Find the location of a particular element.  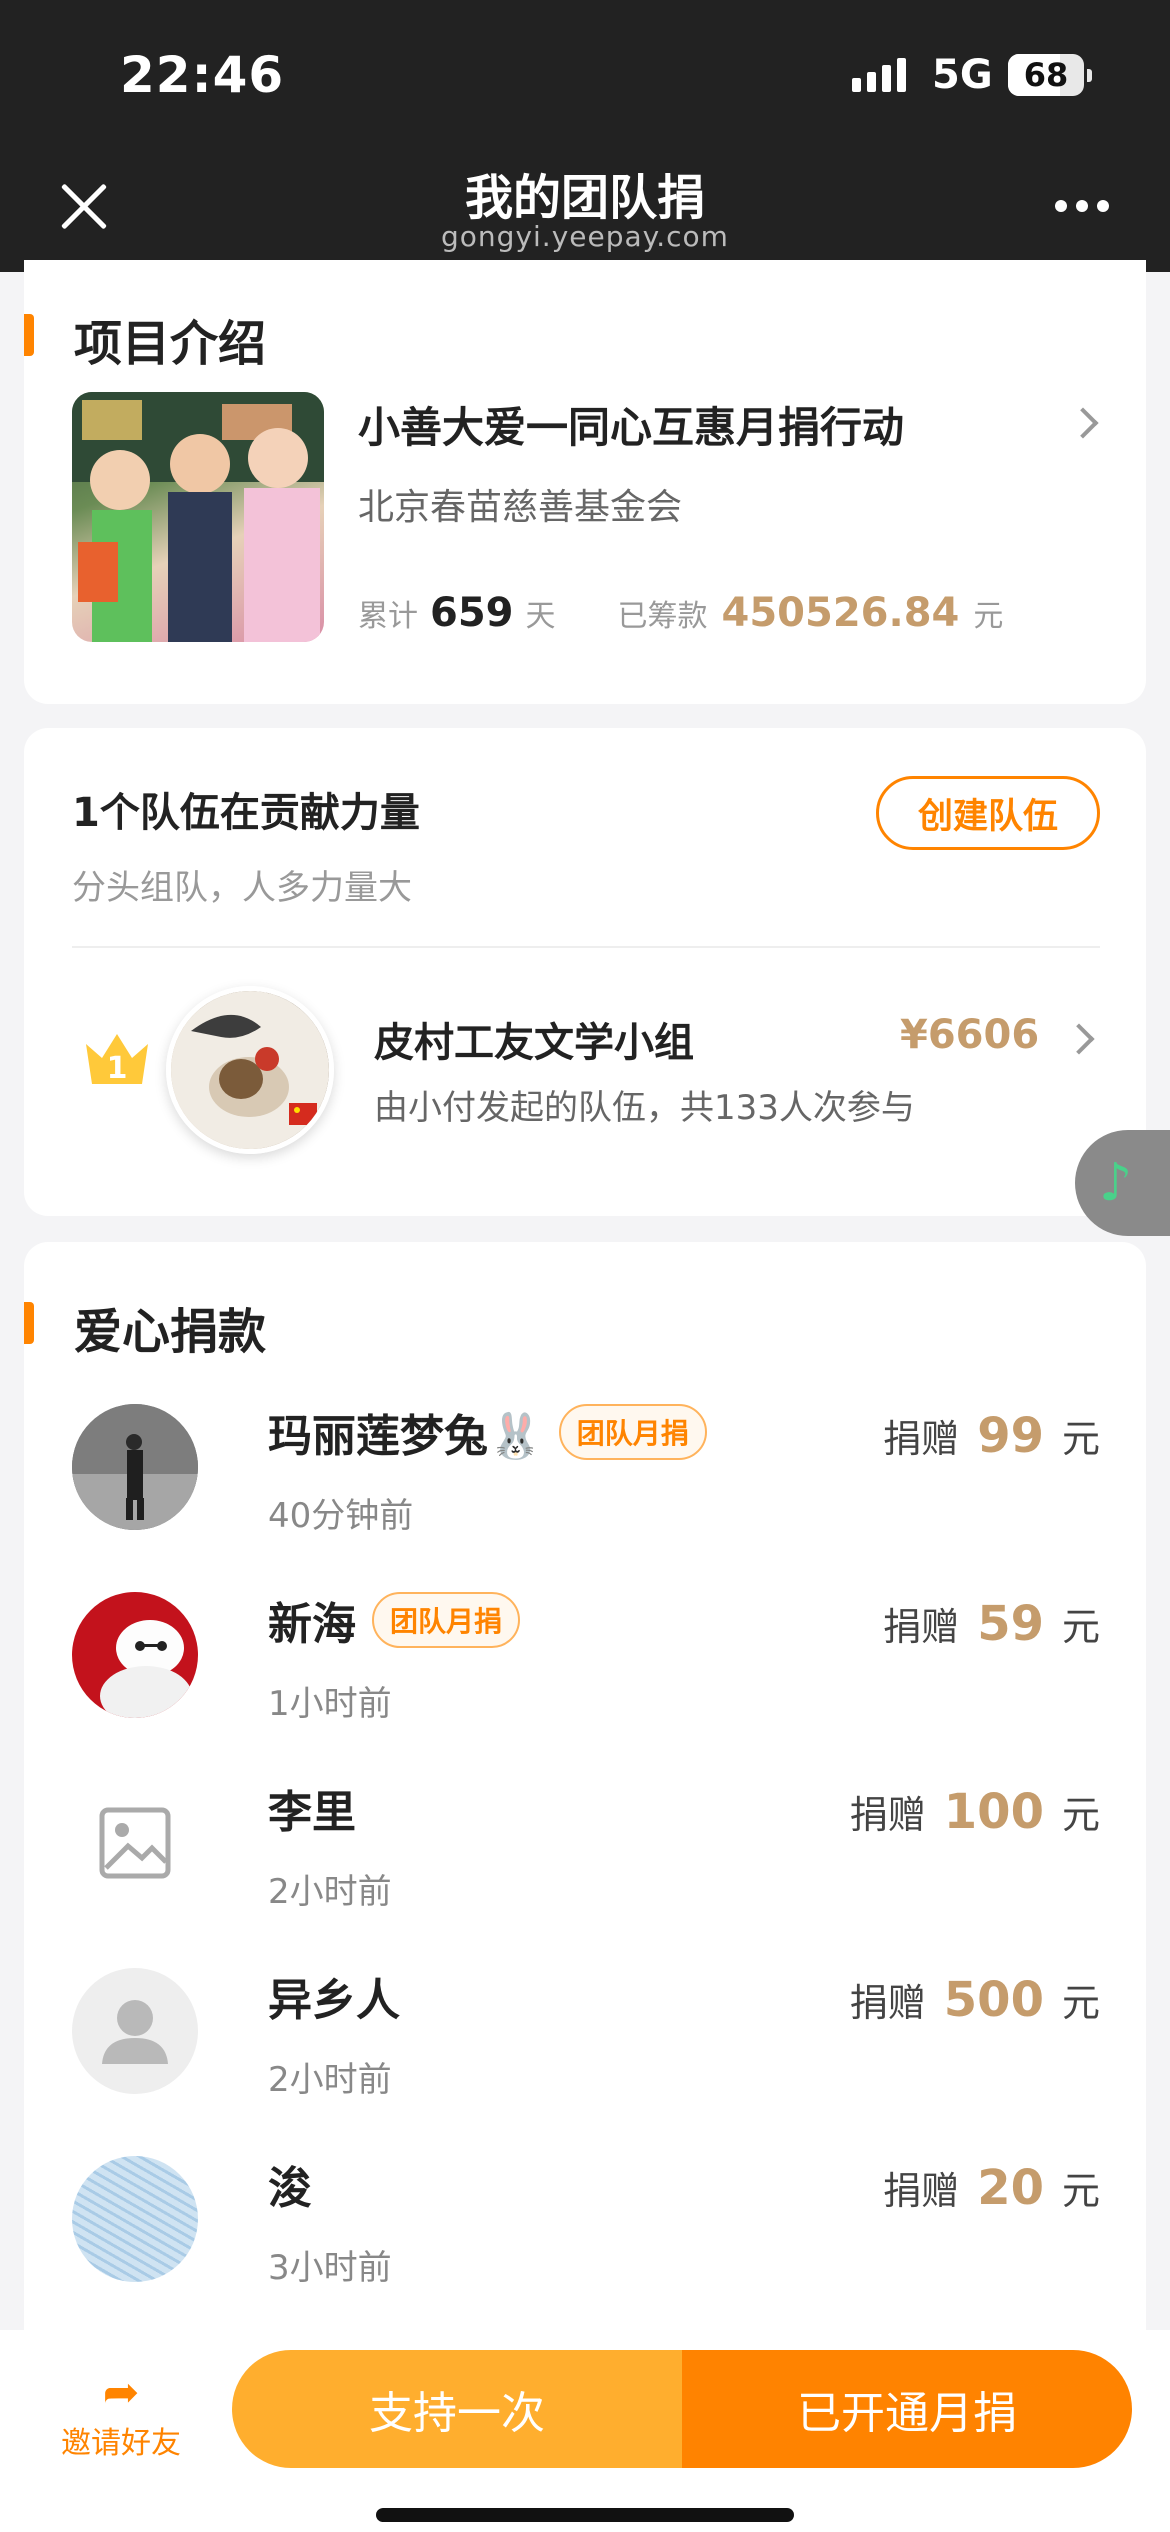

page-title: 我的团队捐 is located at coordinates (584, 198).